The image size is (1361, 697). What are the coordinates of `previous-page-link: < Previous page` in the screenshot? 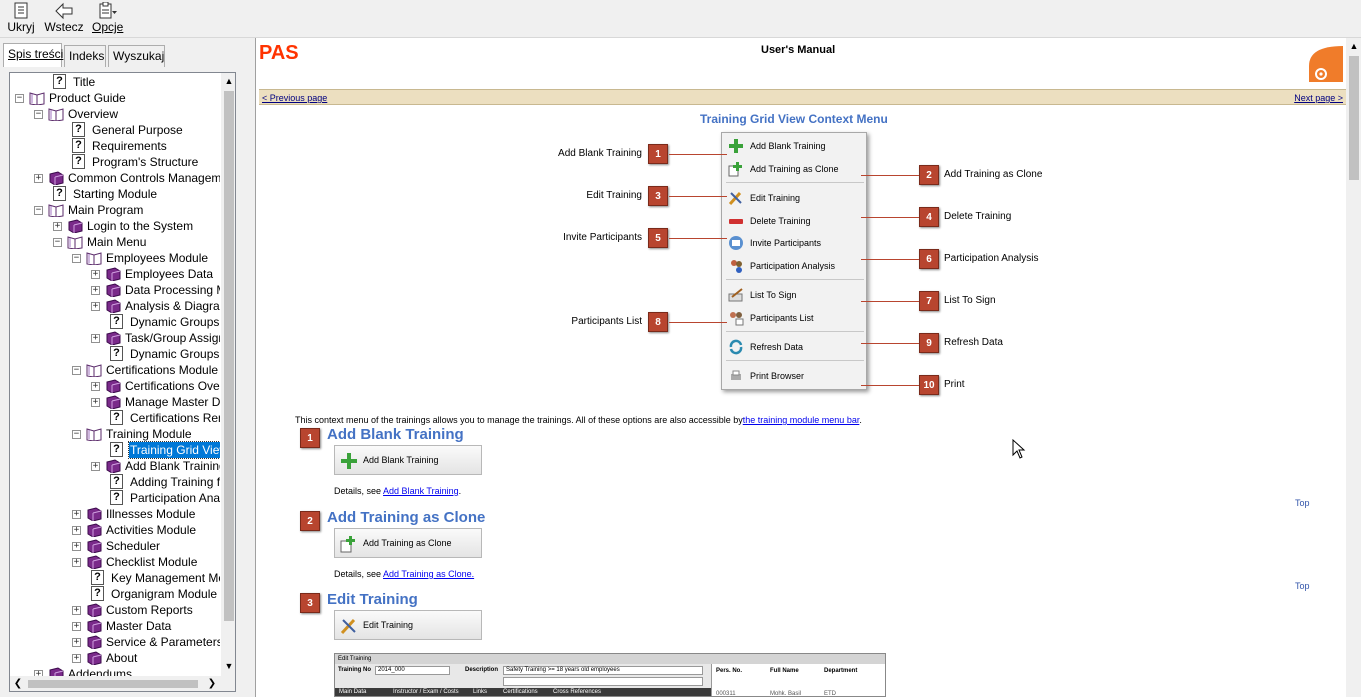 It's located at (294, 98).